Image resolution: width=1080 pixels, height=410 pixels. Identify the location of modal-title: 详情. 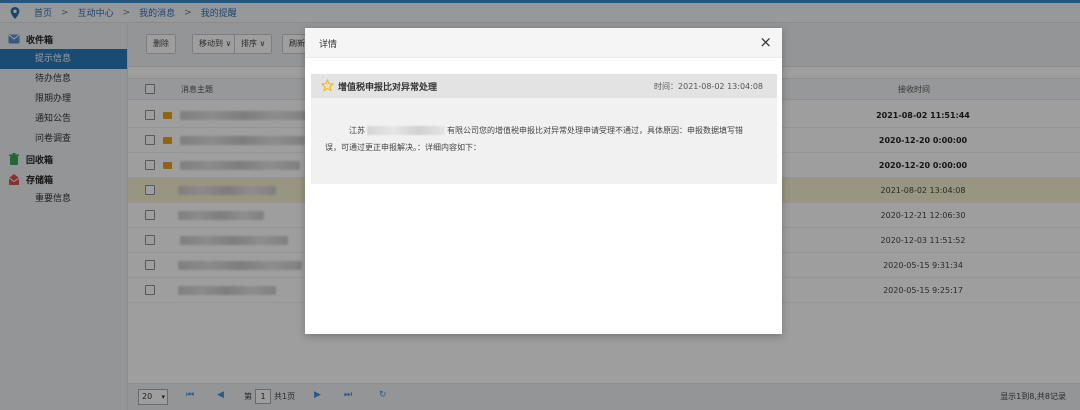
(328, 45).